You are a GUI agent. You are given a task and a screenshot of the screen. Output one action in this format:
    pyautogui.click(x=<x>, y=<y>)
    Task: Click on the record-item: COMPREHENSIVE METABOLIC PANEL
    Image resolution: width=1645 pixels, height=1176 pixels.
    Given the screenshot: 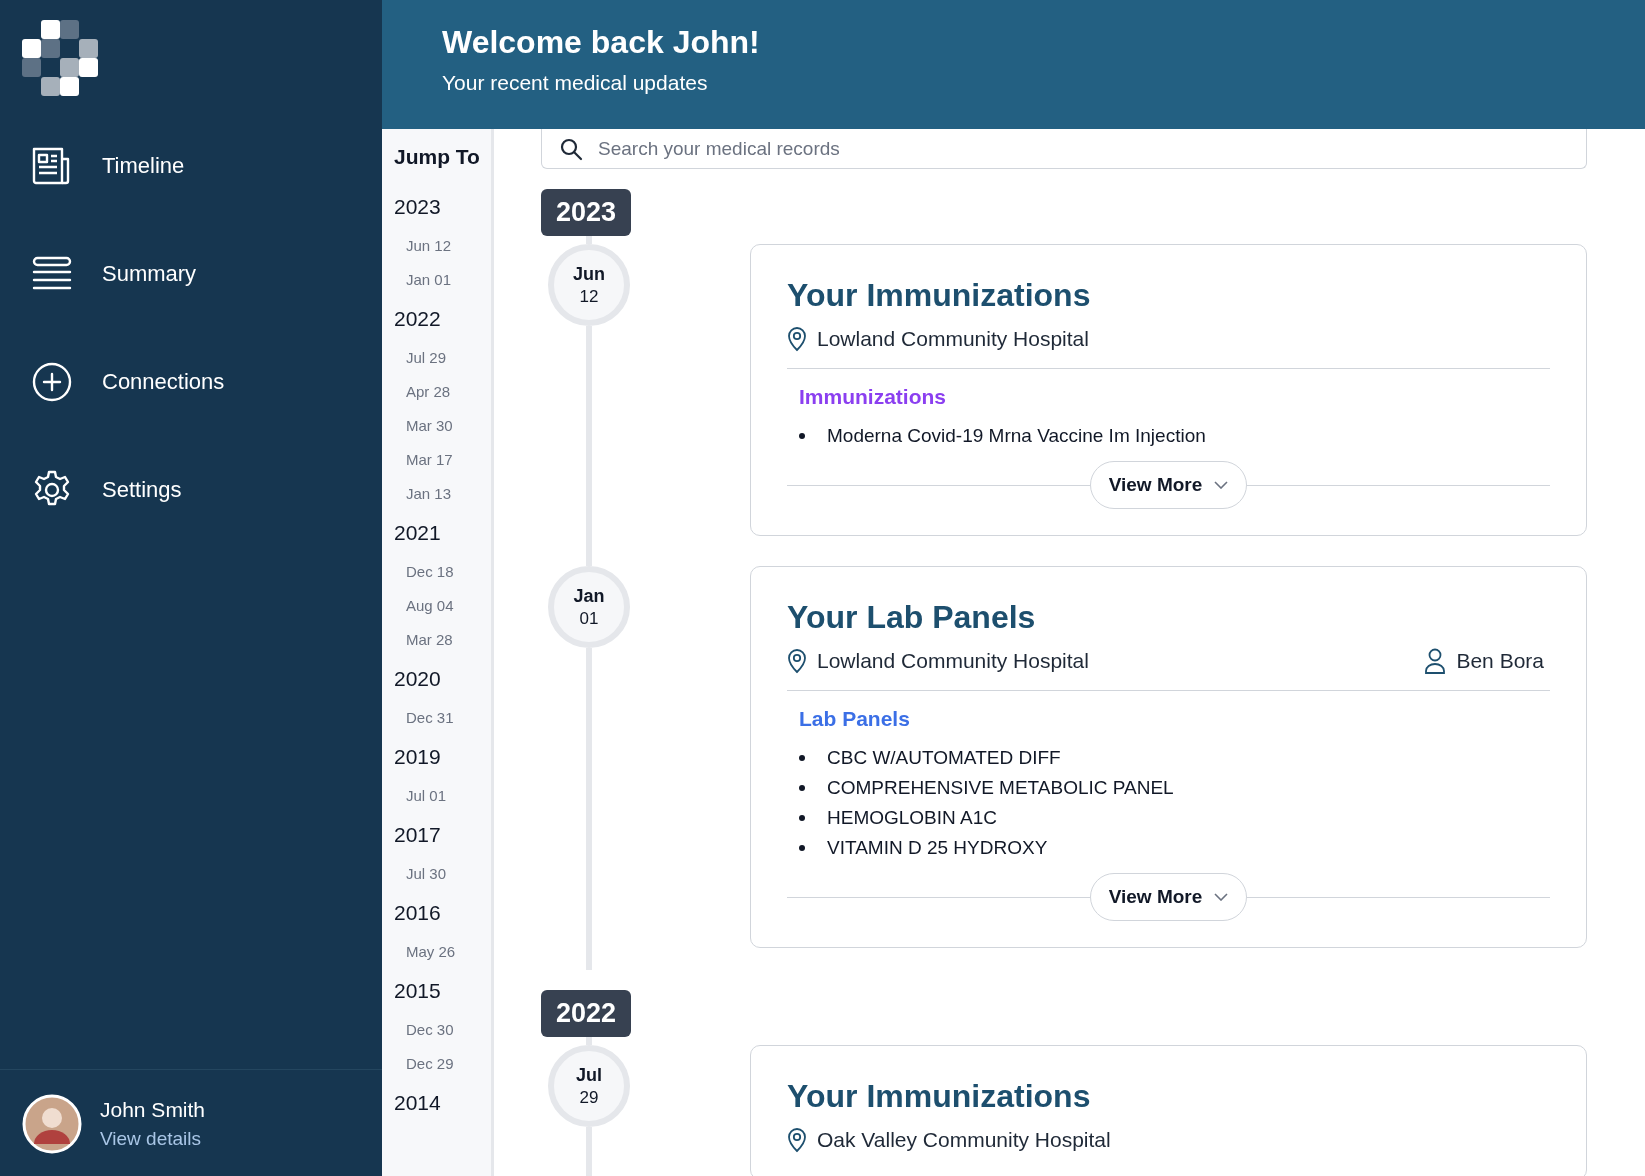 What is the action you would take?
    pyautogui.click(x=1000, y=788)
    